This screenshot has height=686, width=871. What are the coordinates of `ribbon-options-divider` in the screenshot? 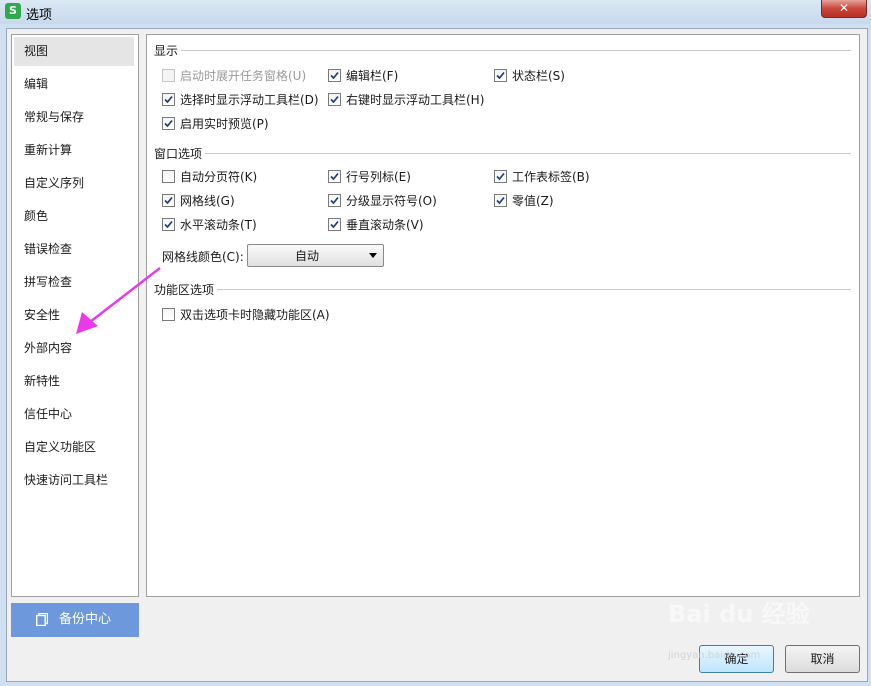 It's located at (534, 289).